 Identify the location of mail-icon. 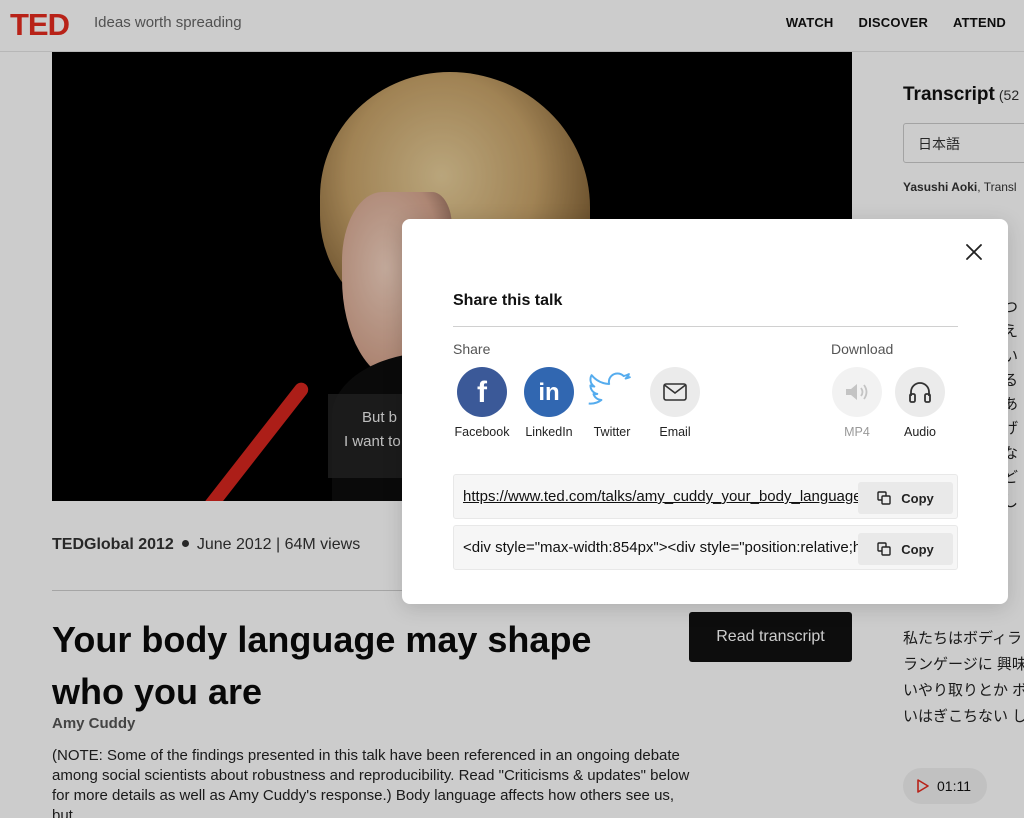
(675, 392).